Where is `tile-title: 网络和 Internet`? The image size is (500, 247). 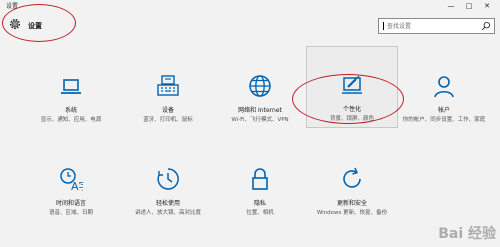 tile-title: 网络和 Internet is located at coordinates (260, 110).